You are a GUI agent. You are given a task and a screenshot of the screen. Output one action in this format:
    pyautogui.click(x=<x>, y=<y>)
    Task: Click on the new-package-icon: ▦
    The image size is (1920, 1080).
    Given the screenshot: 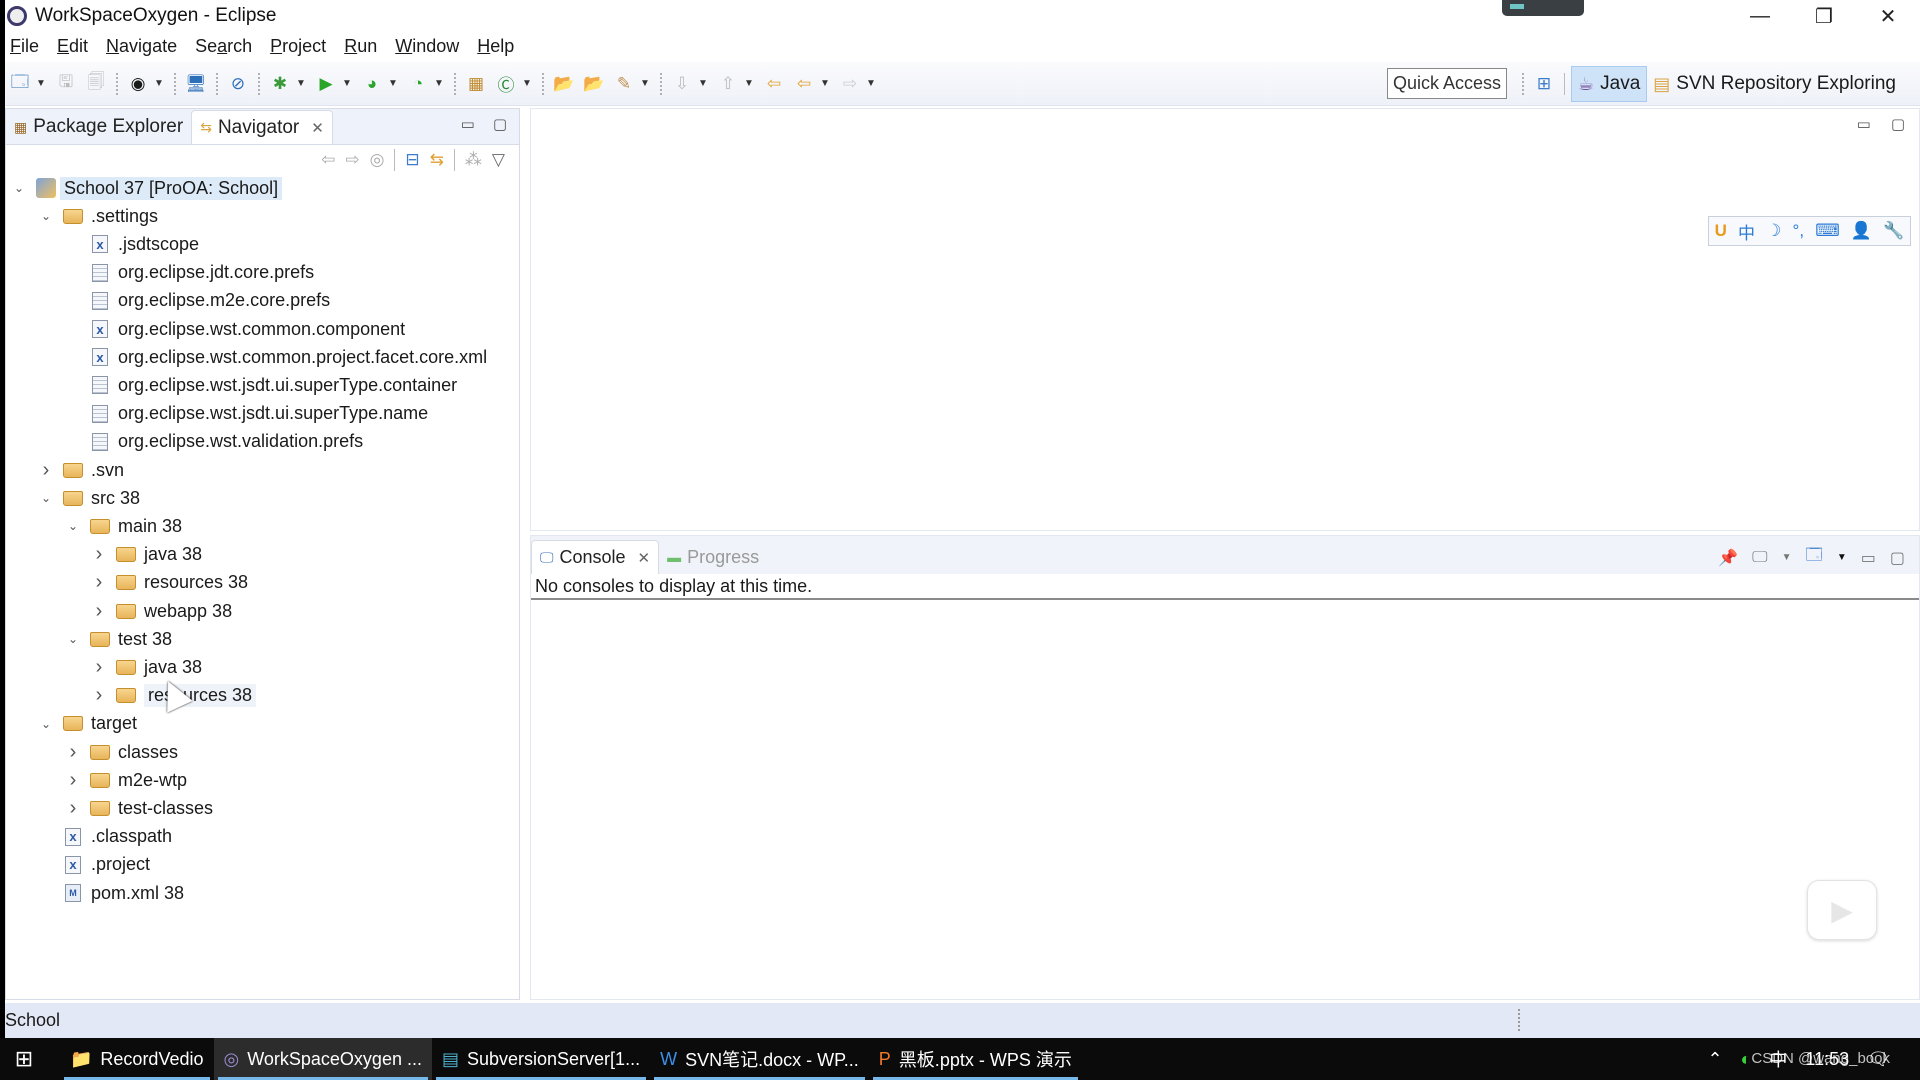 What is the action you would take?
    pyautogui.click(x=476, y=84)
    